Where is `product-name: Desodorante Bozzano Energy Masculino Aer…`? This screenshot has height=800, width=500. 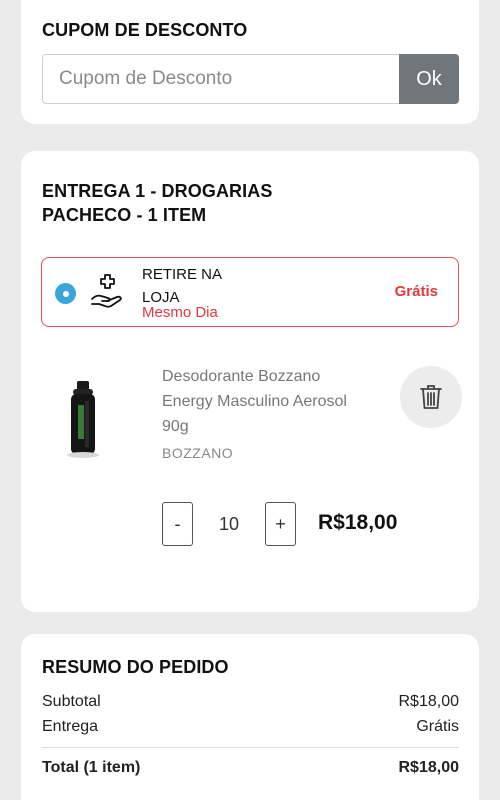
product-name: Desodorante Bozzano Energy Masculino Aer… is located at coordinates (254, 401).